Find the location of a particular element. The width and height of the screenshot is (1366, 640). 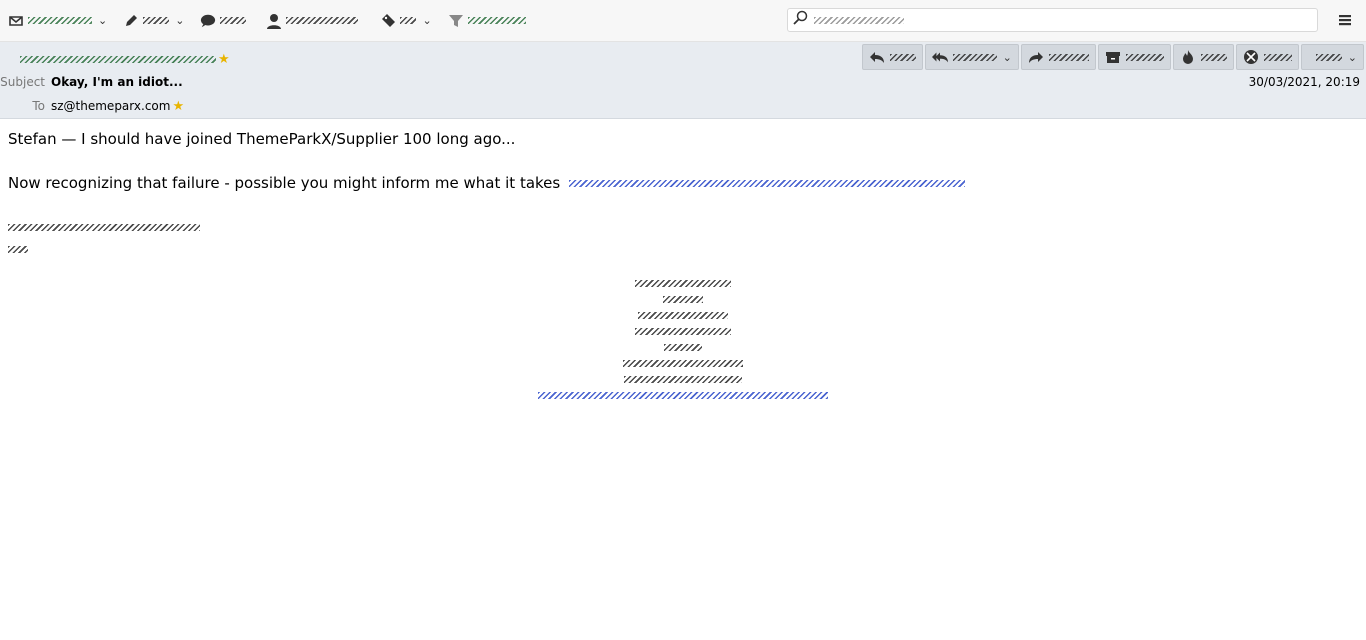

delete-button is located at coordinates (1267, 57).